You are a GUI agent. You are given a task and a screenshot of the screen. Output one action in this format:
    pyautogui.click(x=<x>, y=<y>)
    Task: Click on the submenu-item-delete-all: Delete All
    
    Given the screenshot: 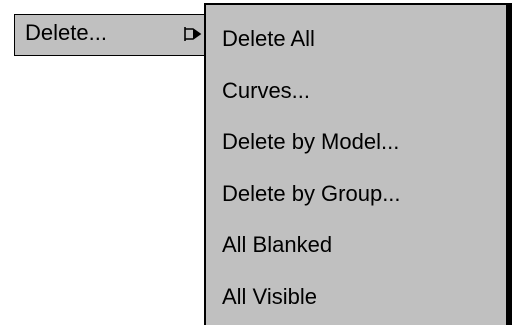 What is the action you would take?
    pyautogui.click(x=311, y=49)
    